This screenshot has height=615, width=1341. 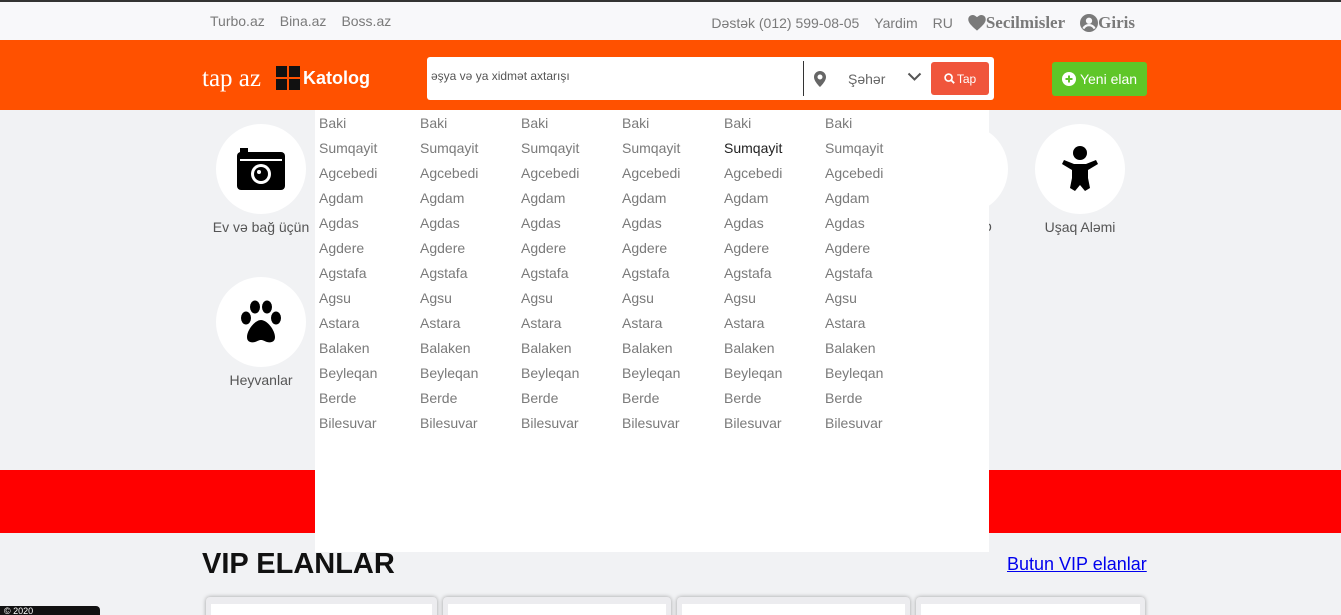 What do you see at coordinates (943, 23) in the screenshot?
I see `language-switch: RU` at bounding box center [943, 23].